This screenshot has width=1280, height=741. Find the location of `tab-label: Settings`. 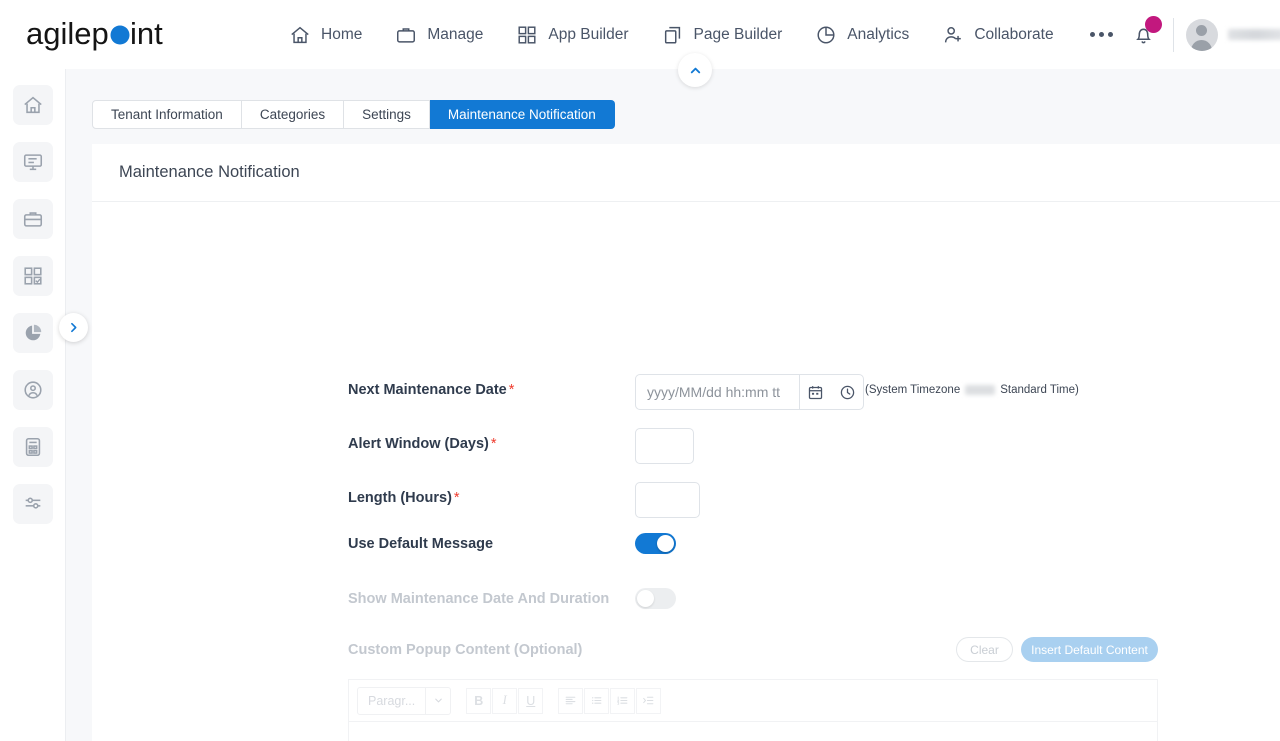

tab-label: Settings is located at coordinates (386, 114).